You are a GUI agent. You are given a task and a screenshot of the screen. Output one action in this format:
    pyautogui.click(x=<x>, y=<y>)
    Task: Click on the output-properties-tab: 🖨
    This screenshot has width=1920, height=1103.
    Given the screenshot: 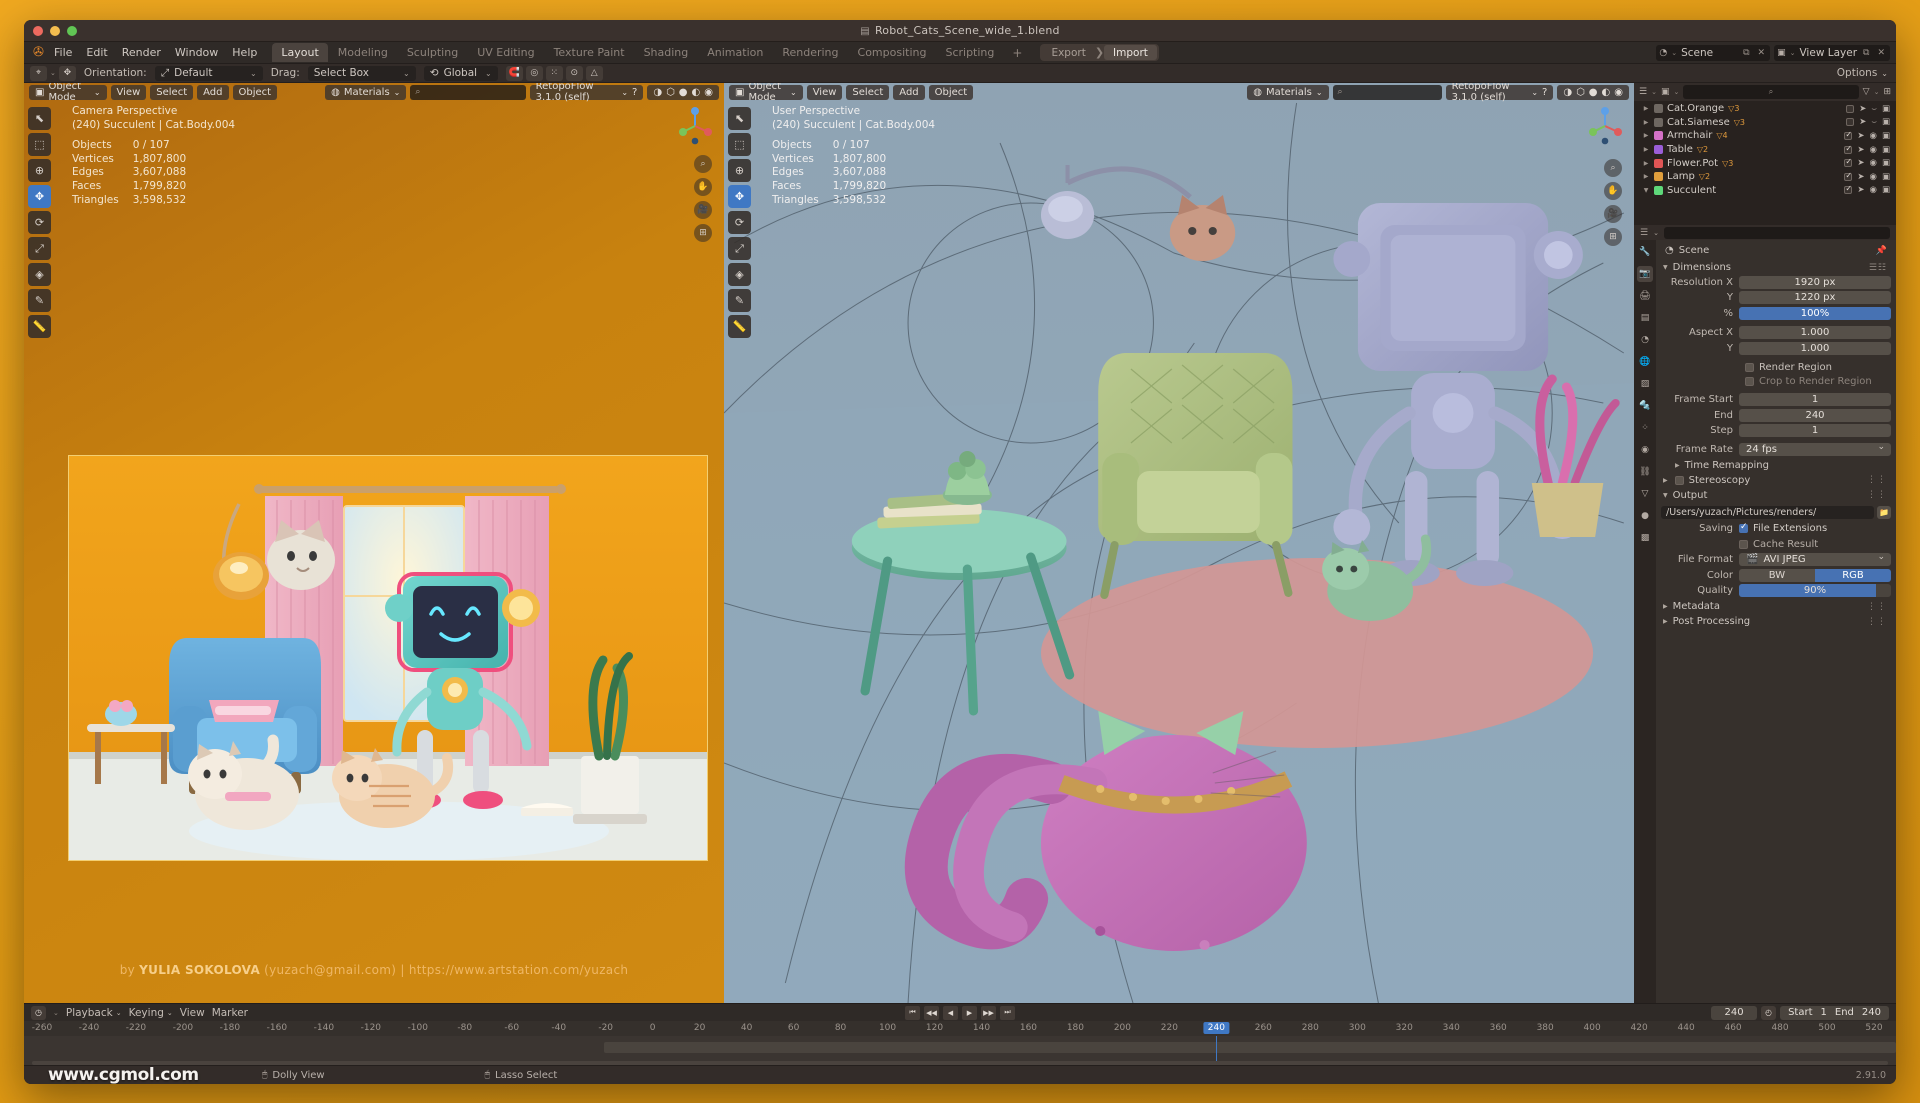 What is the action you would take?
    pyautogui.click(x=1645, y=296)
    